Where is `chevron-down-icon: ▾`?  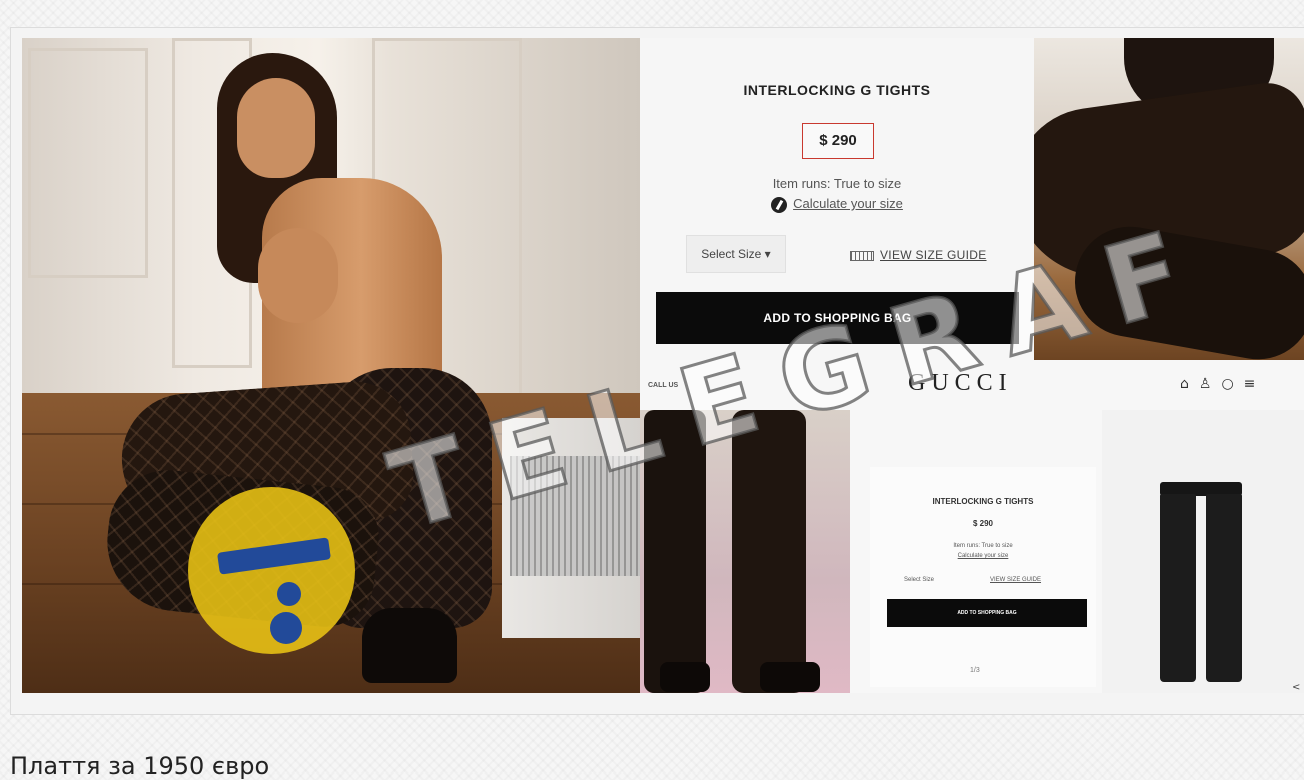 chevron-down-icon: ▾ is located at coordinates (767, 254).